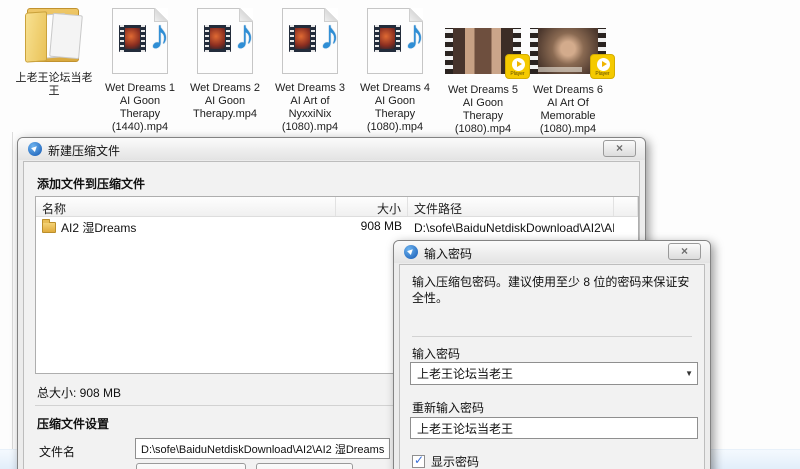  I want to click on file-label-line: Wet Dreams 5, so click(483, 90).